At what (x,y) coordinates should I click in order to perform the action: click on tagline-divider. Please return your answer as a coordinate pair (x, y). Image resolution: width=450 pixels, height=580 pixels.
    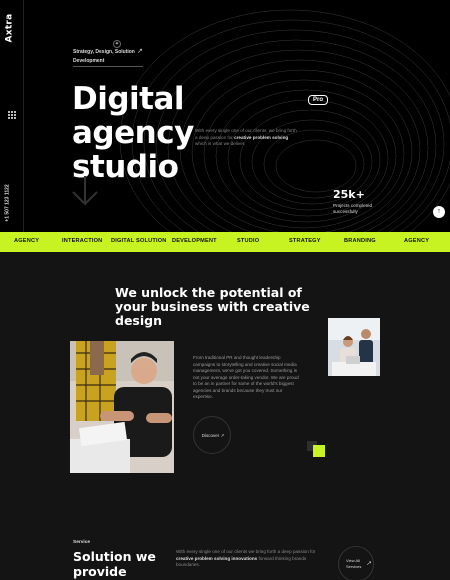
    Looking at the image, I should click on (108, 66).